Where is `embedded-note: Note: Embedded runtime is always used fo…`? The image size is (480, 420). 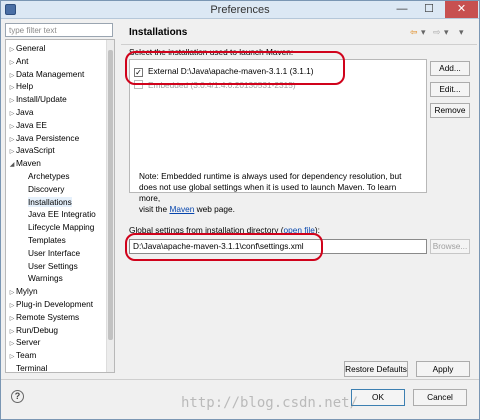
embedded-note: Note: Embedded runtime is always used fo… is located at coordinates (279, 193).